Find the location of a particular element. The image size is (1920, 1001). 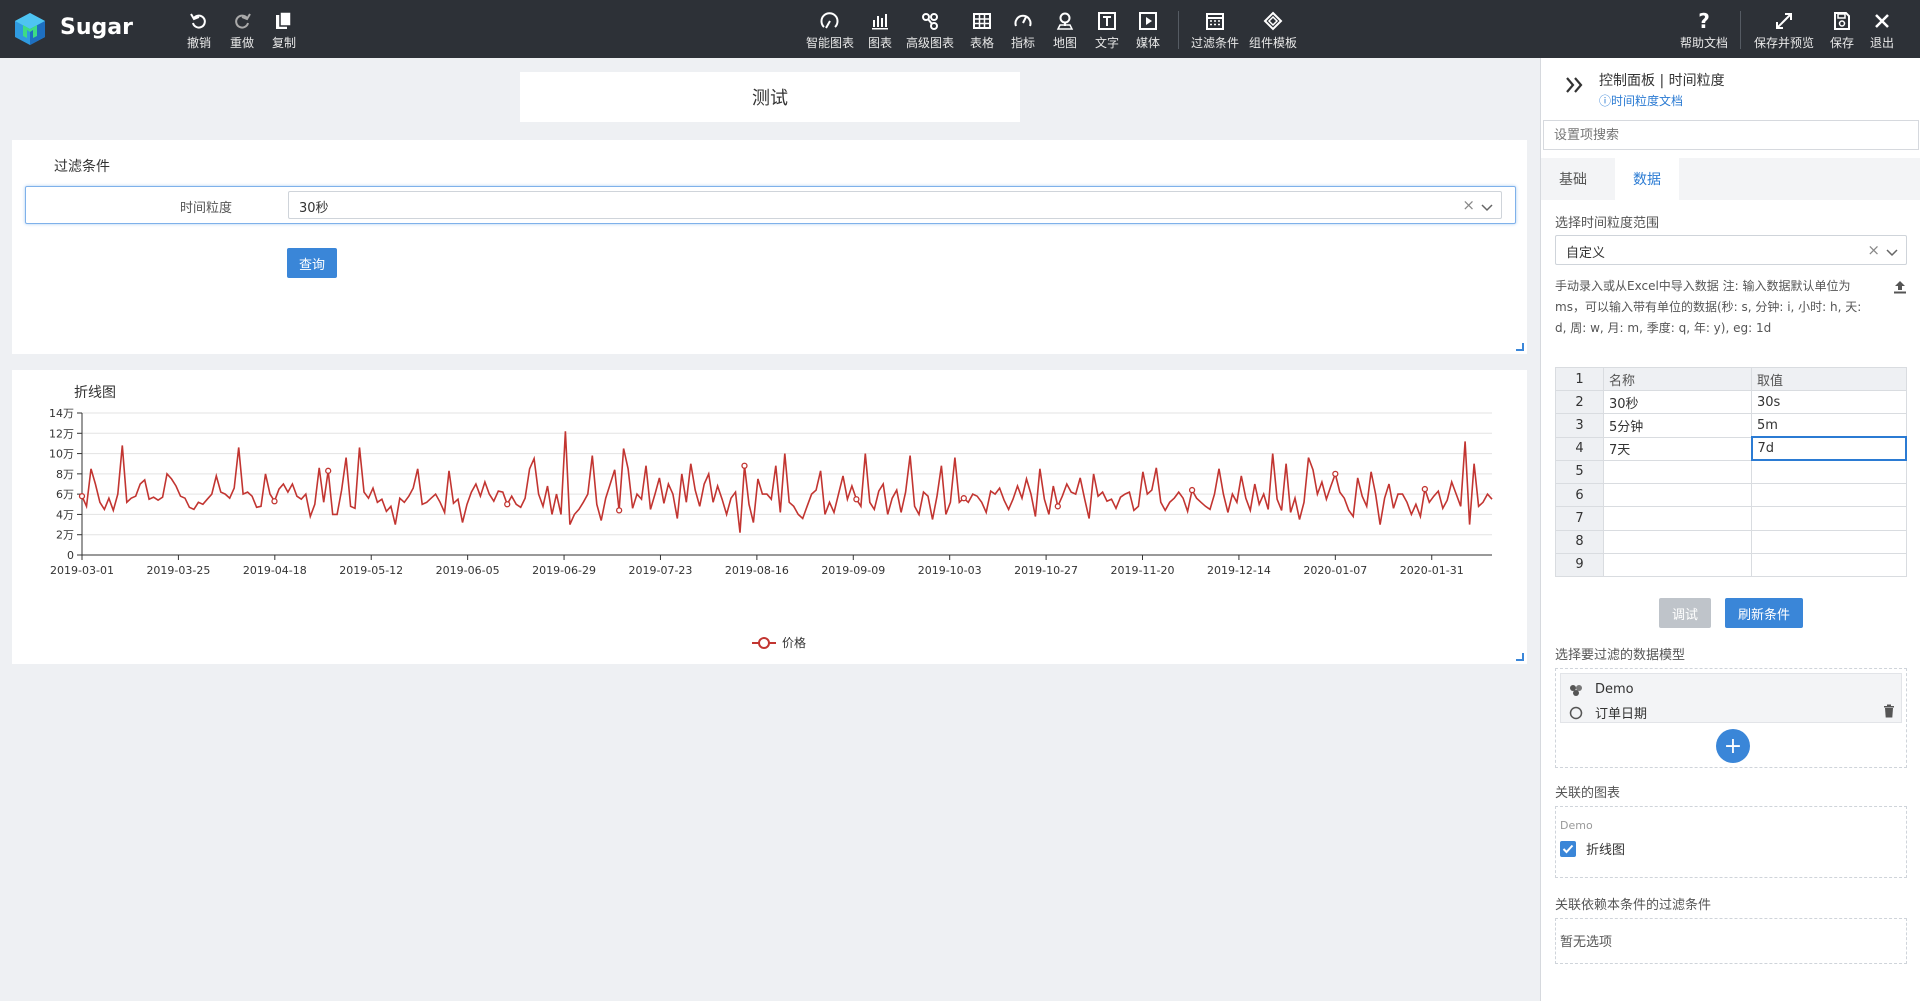

table-cell-value: 取值 is located at coordinates (1829, 379).